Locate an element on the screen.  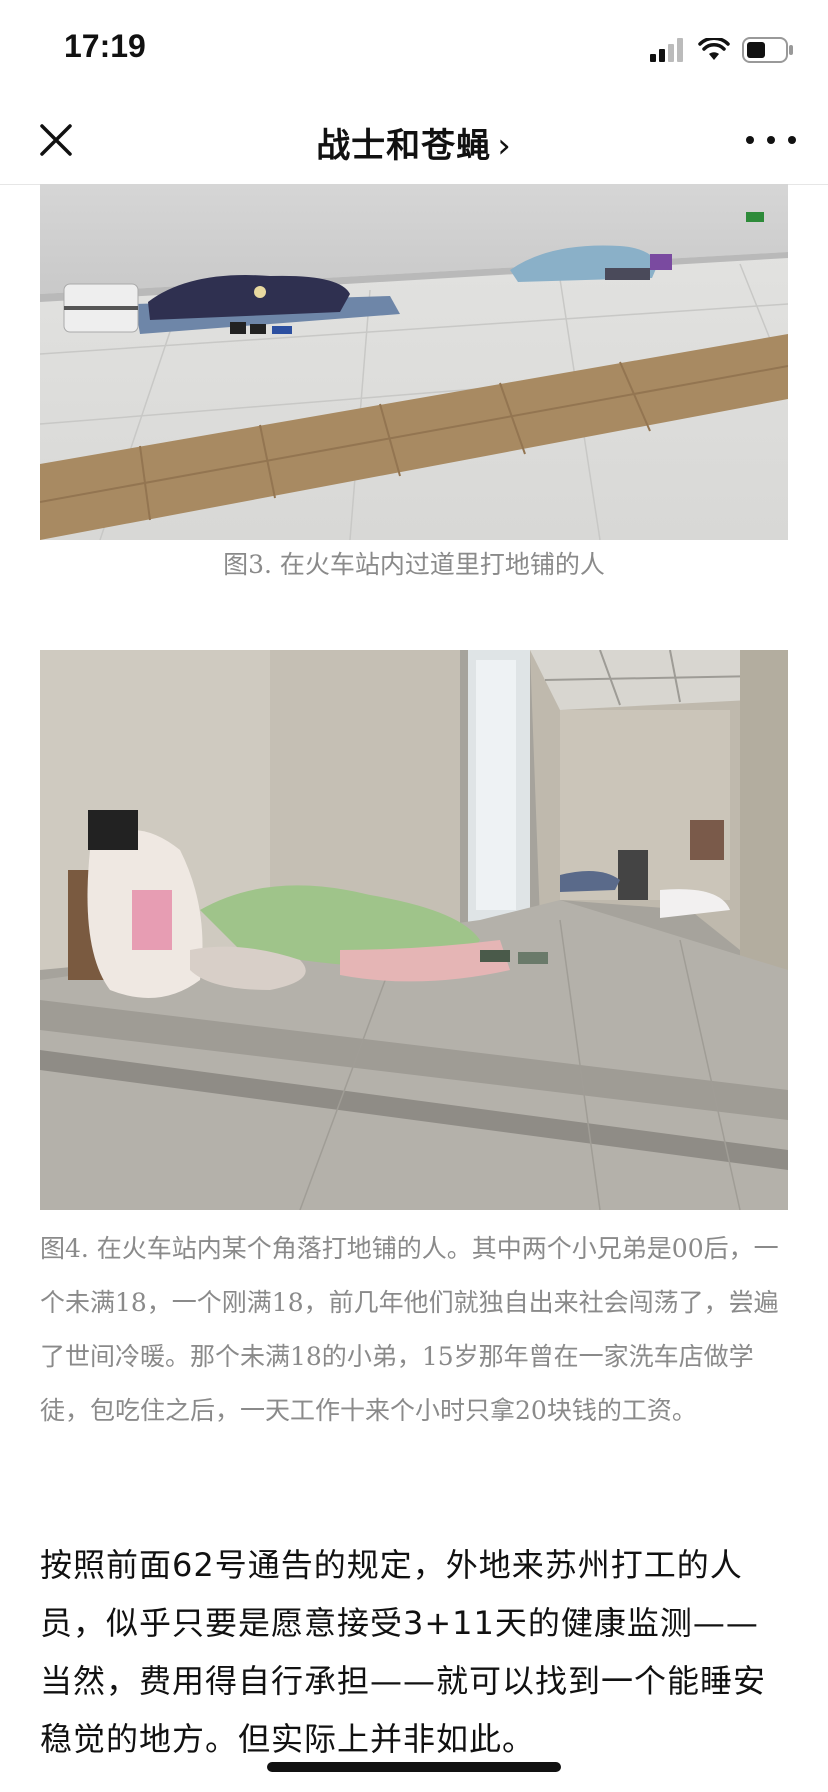
more-icon is located at coordinates (750, 140).